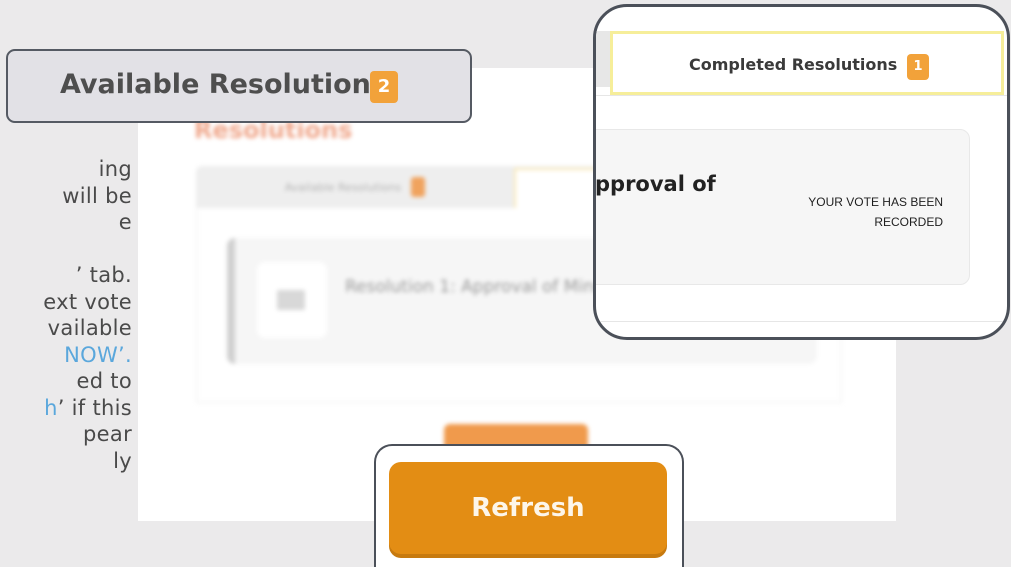  What do you see at coordinates (793, 64) in the screenshot?
I see `completed-resolutions-label: Completed Resolutions` at bounding box center [793, 64].